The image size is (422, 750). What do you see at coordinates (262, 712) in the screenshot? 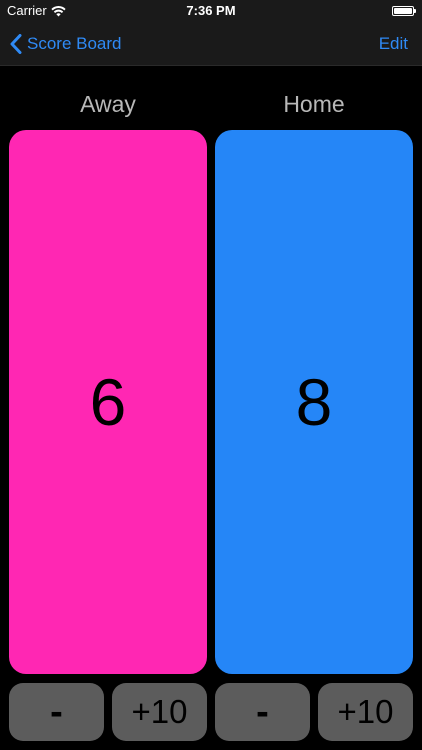
I see `home-minus-button: -` at bounding box center [262, 712].